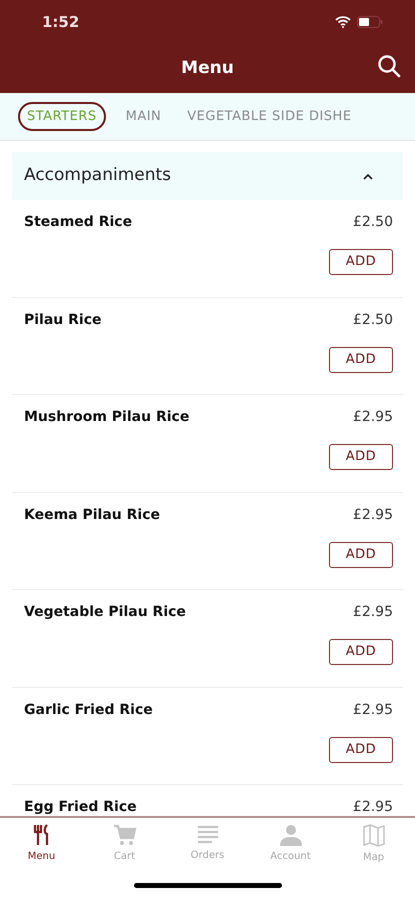 The height and width of the screenshot is (900, 415). What do you see at coordinates (124, 835) in the screenshot?
I see `cart-icon` at bounding box center [124, 835].